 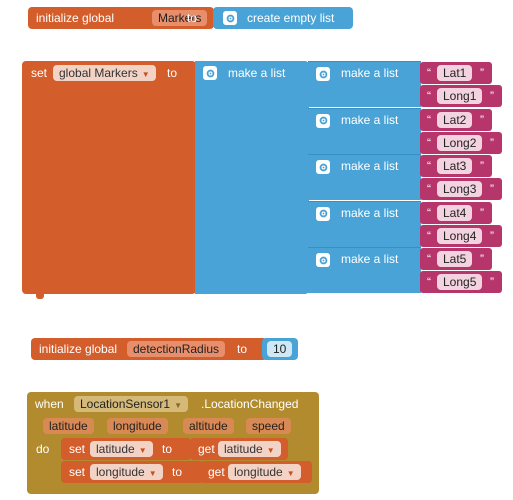 I want to click on outer-make-a-list-block: make a list, so click(x=252, y=177).